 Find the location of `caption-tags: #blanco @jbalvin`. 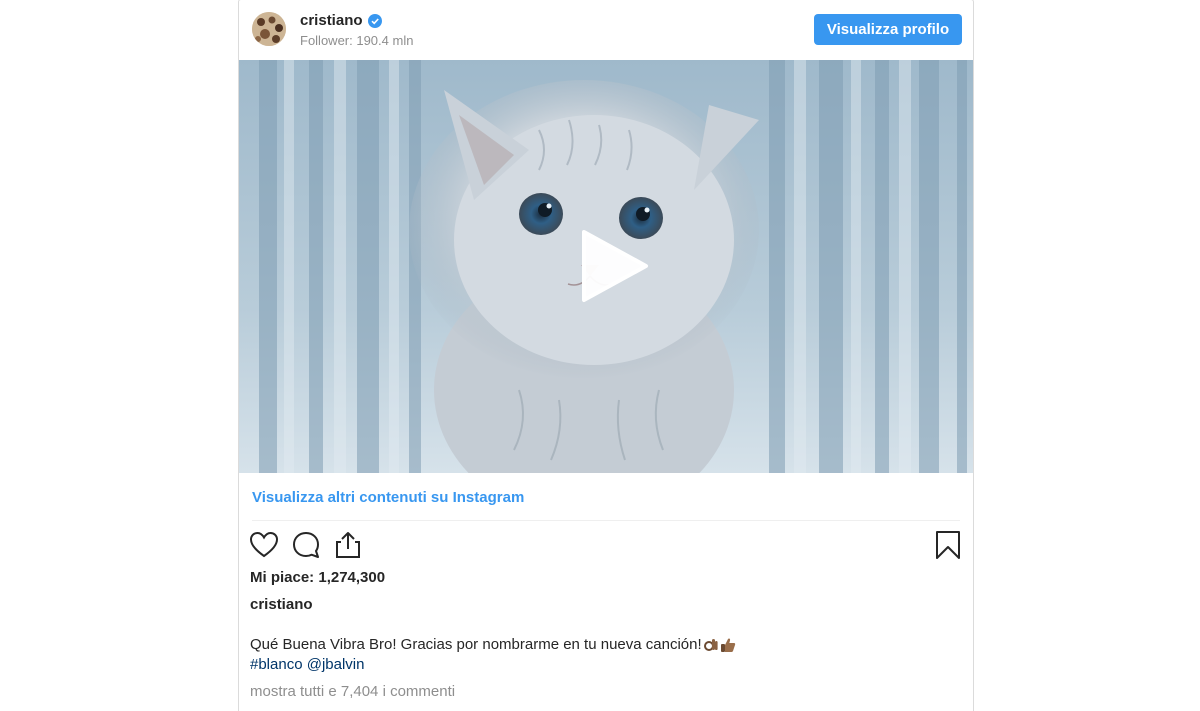

caption-tags: #blanco @jbalvin is located at coordinates (307, 664).